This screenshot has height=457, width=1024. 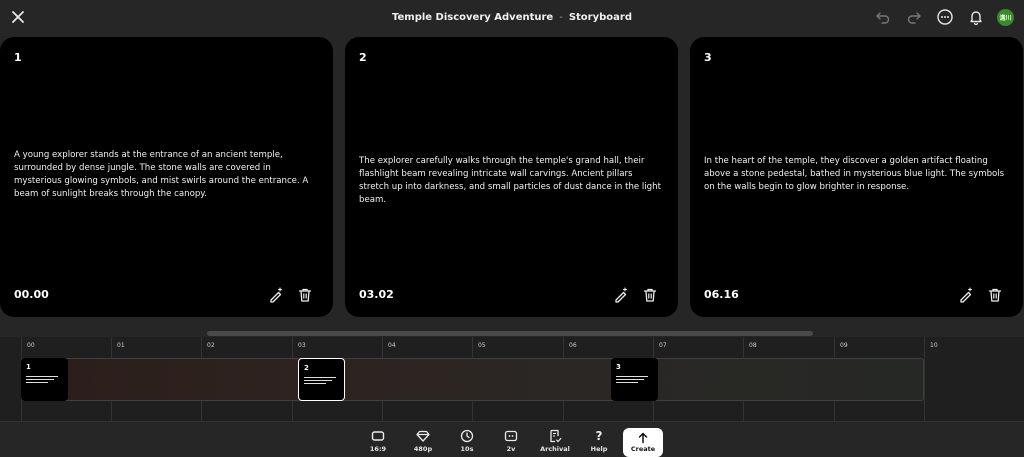 I want to click on tick-label: 05, so click(x=482, y=345).